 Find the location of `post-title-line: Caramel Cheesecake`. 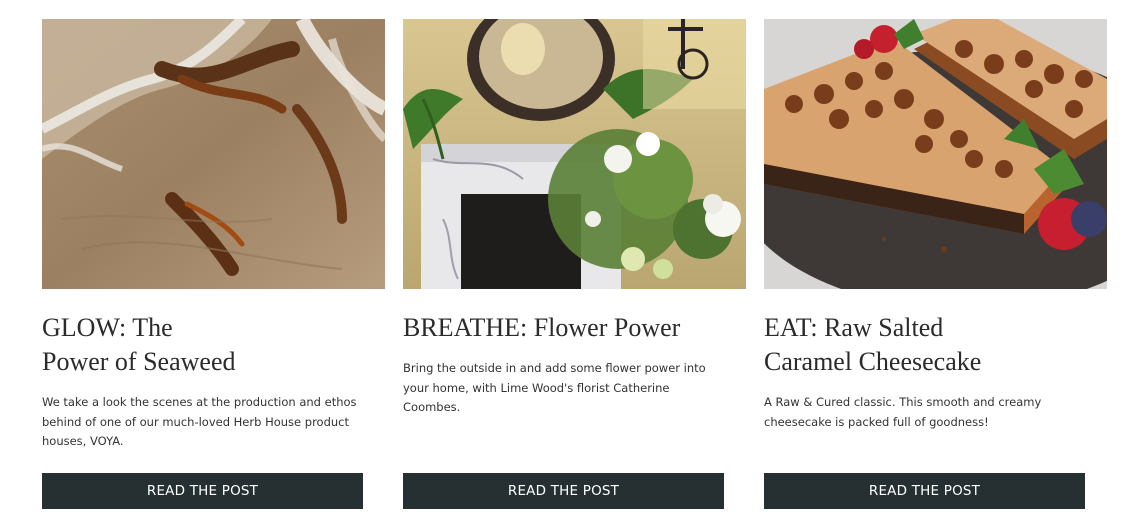

post-title-line: Caramel Cheesecake is located at coordinates (873, 361).